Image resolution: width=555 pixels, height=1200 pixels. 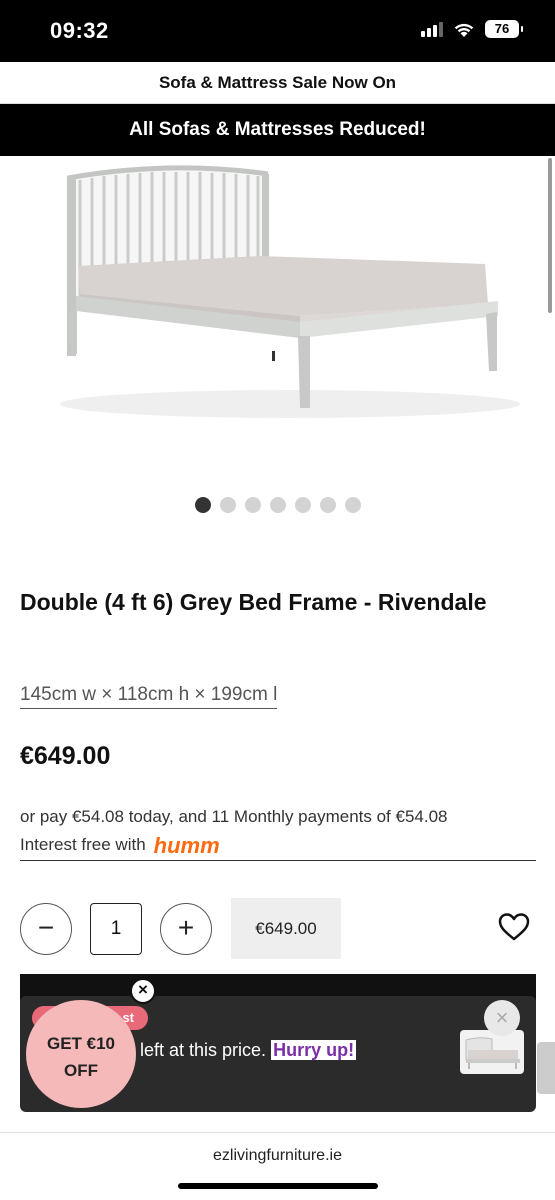 What do you see at coordinates (65, 756) in the screenshot?
I see `product-price: €649.00` at bounding box center [65, 756].